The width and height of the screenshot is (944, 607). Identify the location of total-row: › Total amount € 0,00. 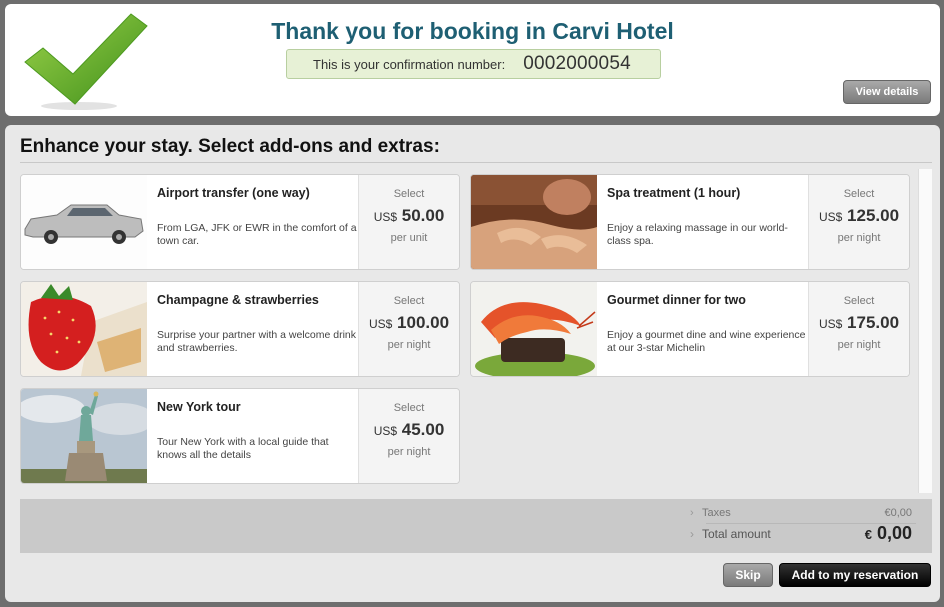
(801, 533).